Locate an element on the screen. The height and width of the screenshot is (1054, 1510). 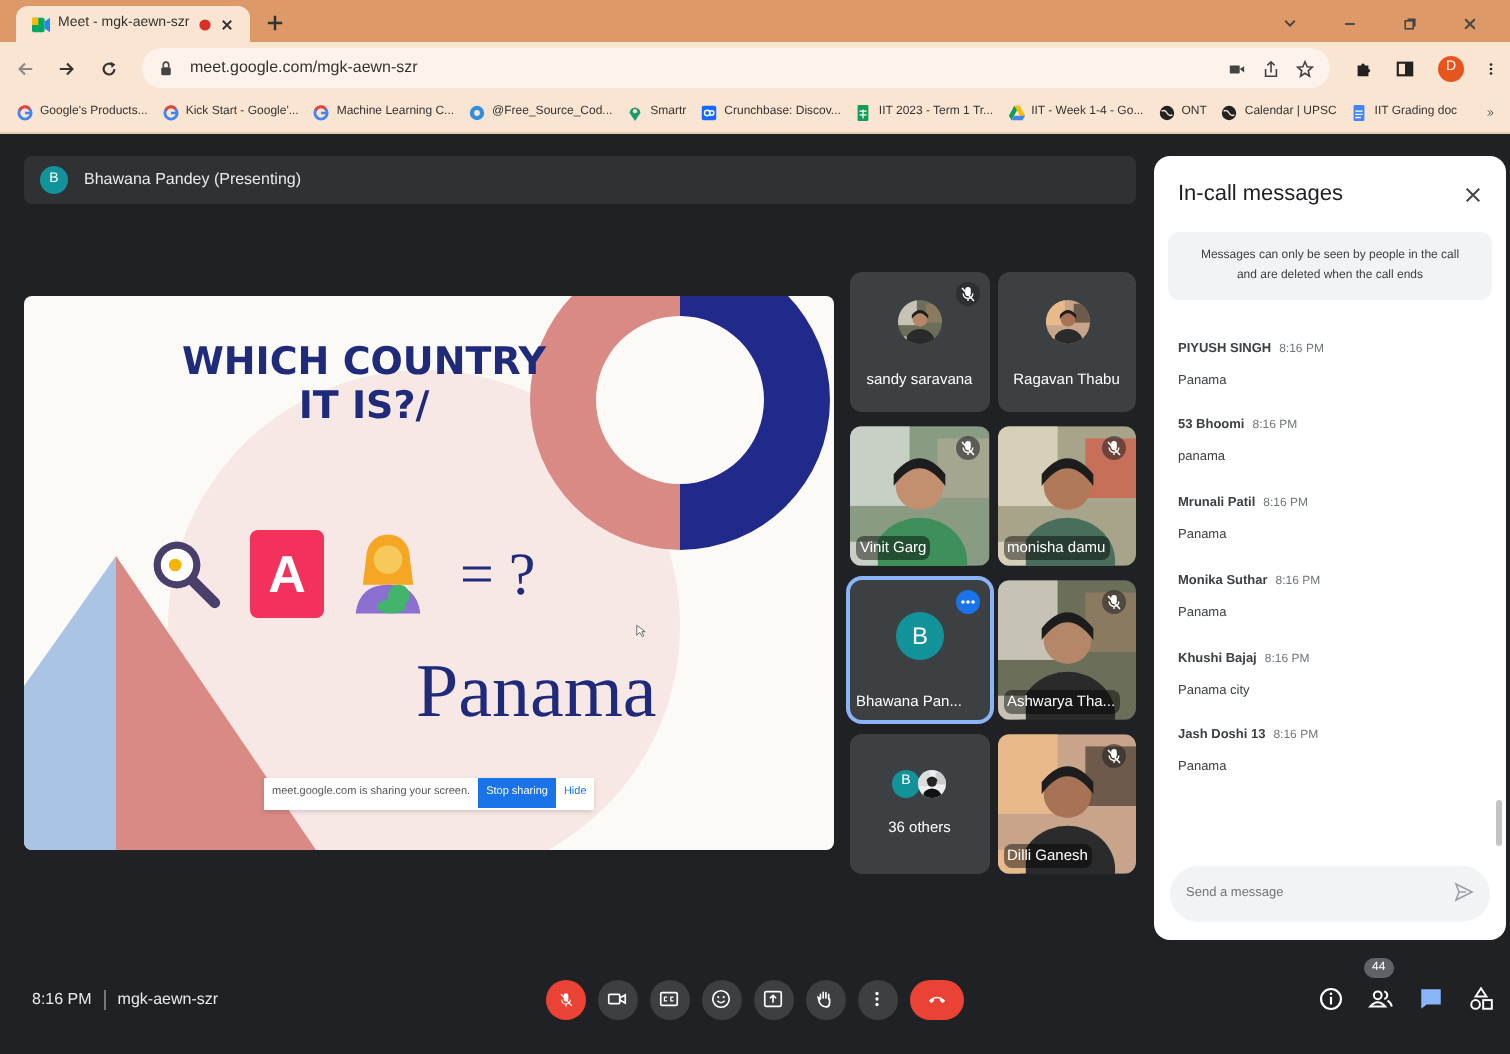
captions-button is located at coordinates (669, 999).